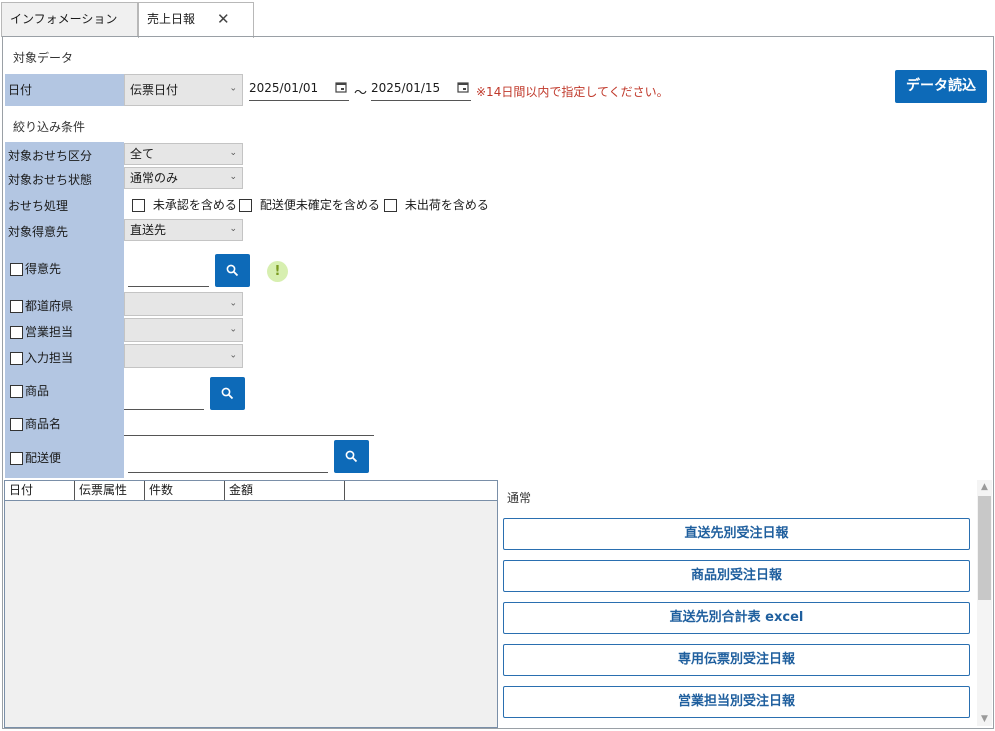 The image size is (995, 731). I want to click on date-type-select: 伝票日付 ⌄, so click(183, 90).